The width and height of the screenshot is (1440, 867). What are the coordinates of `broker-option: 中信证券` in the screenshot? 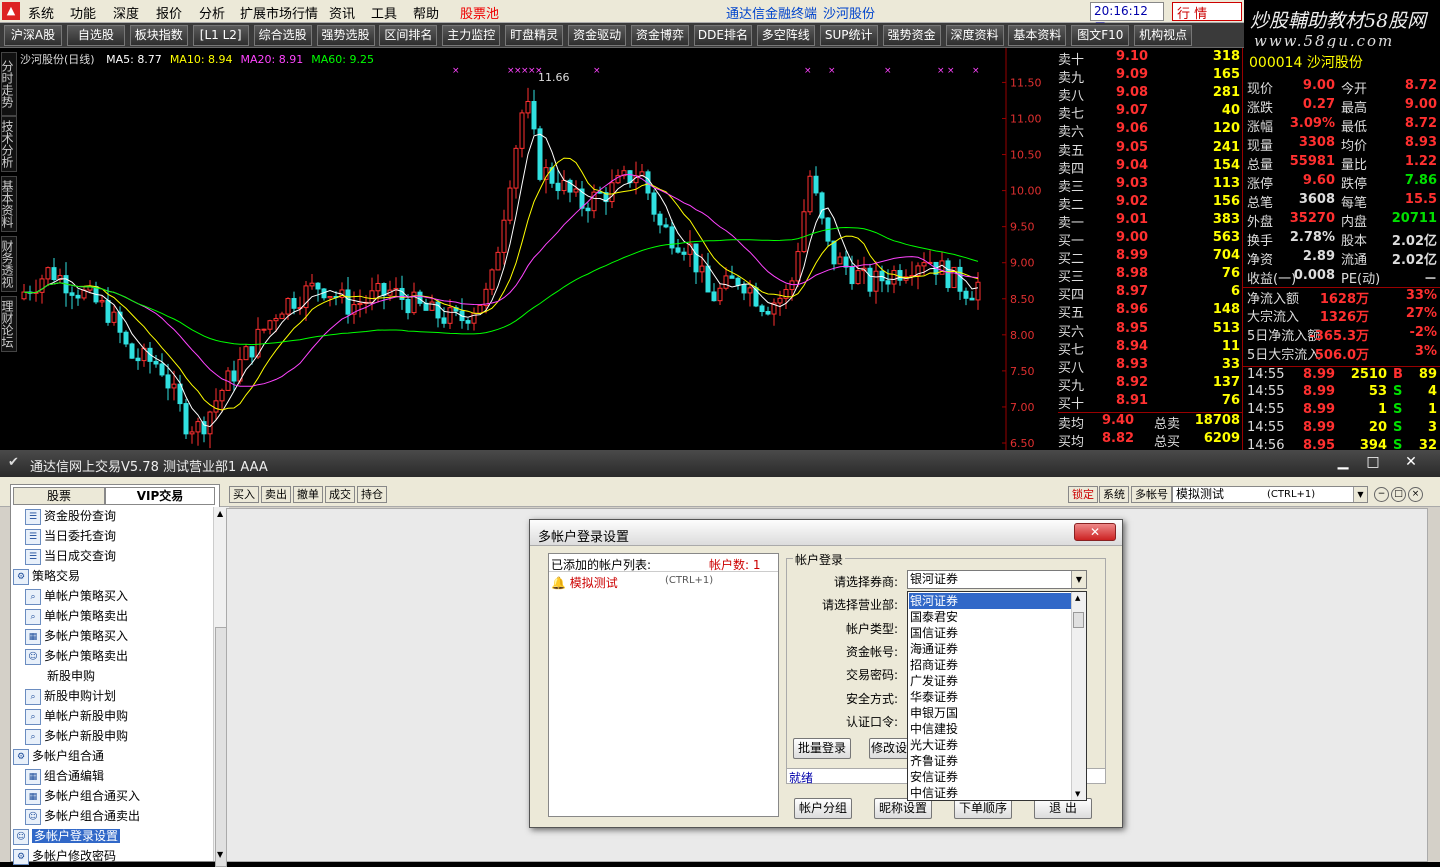 It's located at (990, 793).